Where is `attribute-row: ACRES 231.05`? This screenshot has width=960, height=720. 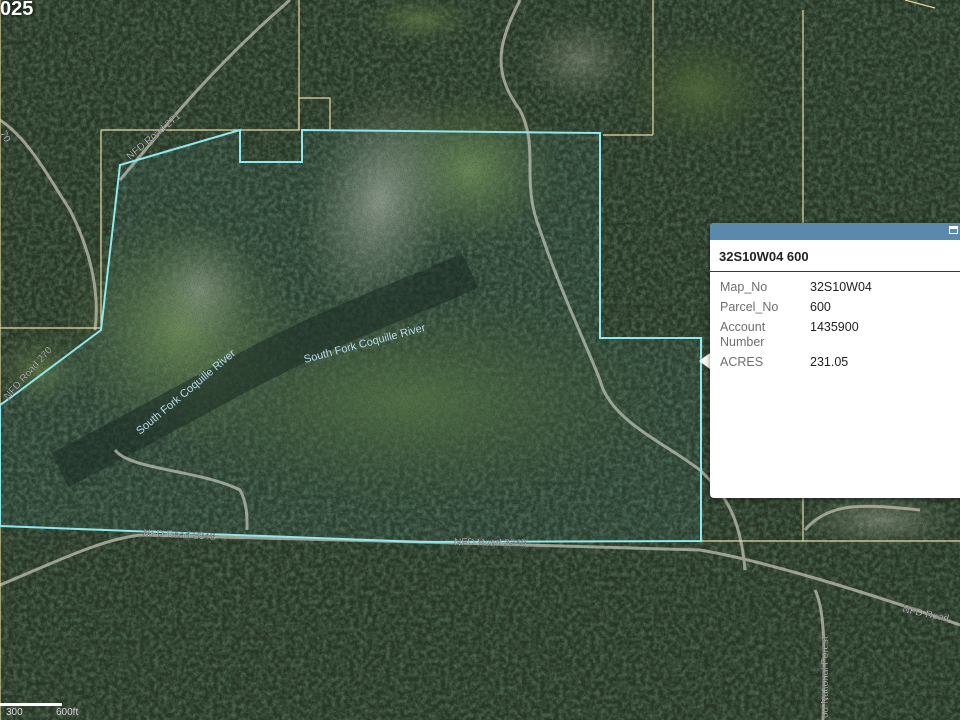 attribute-row: ACRES 231.05 is located at coordinates (835, 365).